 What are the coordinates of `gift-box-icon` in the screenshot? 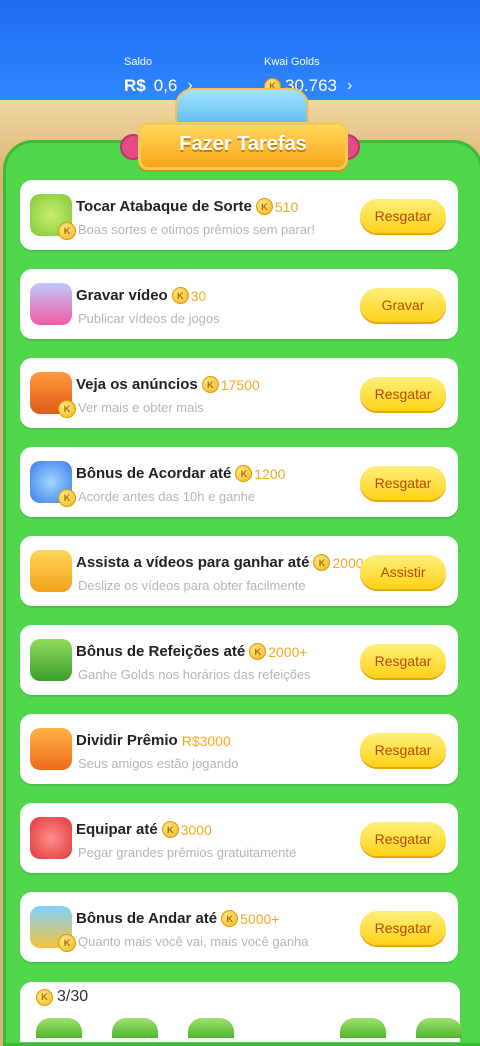 It's located at (51, 749).